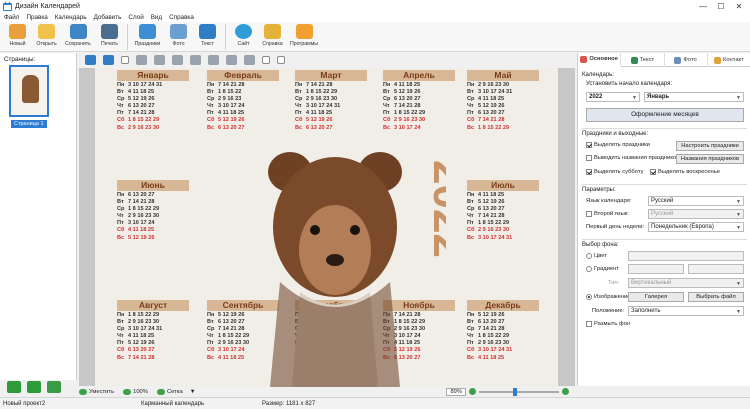  What do you see at coordinates (29, 91) in the screenshot?
I see `page-thumbnail` at bounding box center [29, 91].